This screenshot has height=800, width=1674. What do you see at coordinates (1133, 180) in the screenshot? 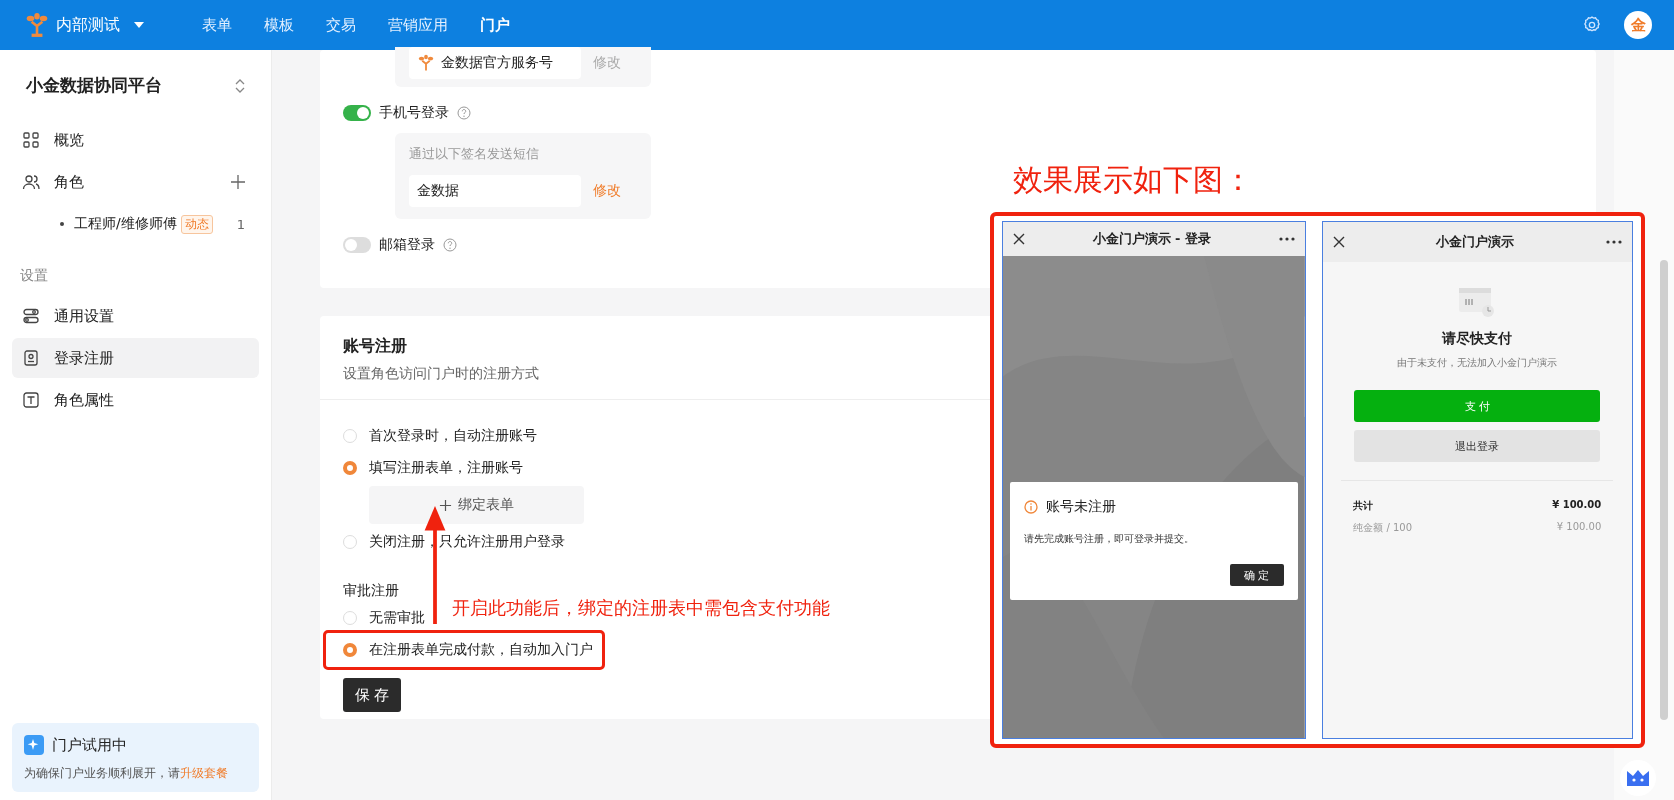
I see `annotation-title: 效果展示如下图：` at bounding box center [1133, 180].